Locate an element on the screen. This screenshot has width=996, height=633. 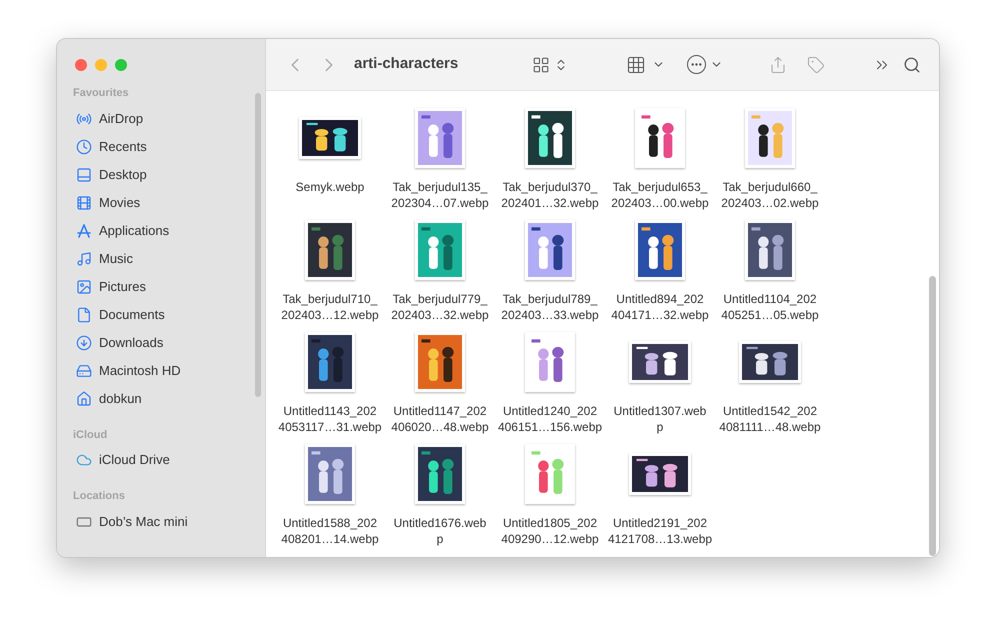
file-name: Tak_berjudul710_ 202403…12.webp is located at coordinates (330, 307).